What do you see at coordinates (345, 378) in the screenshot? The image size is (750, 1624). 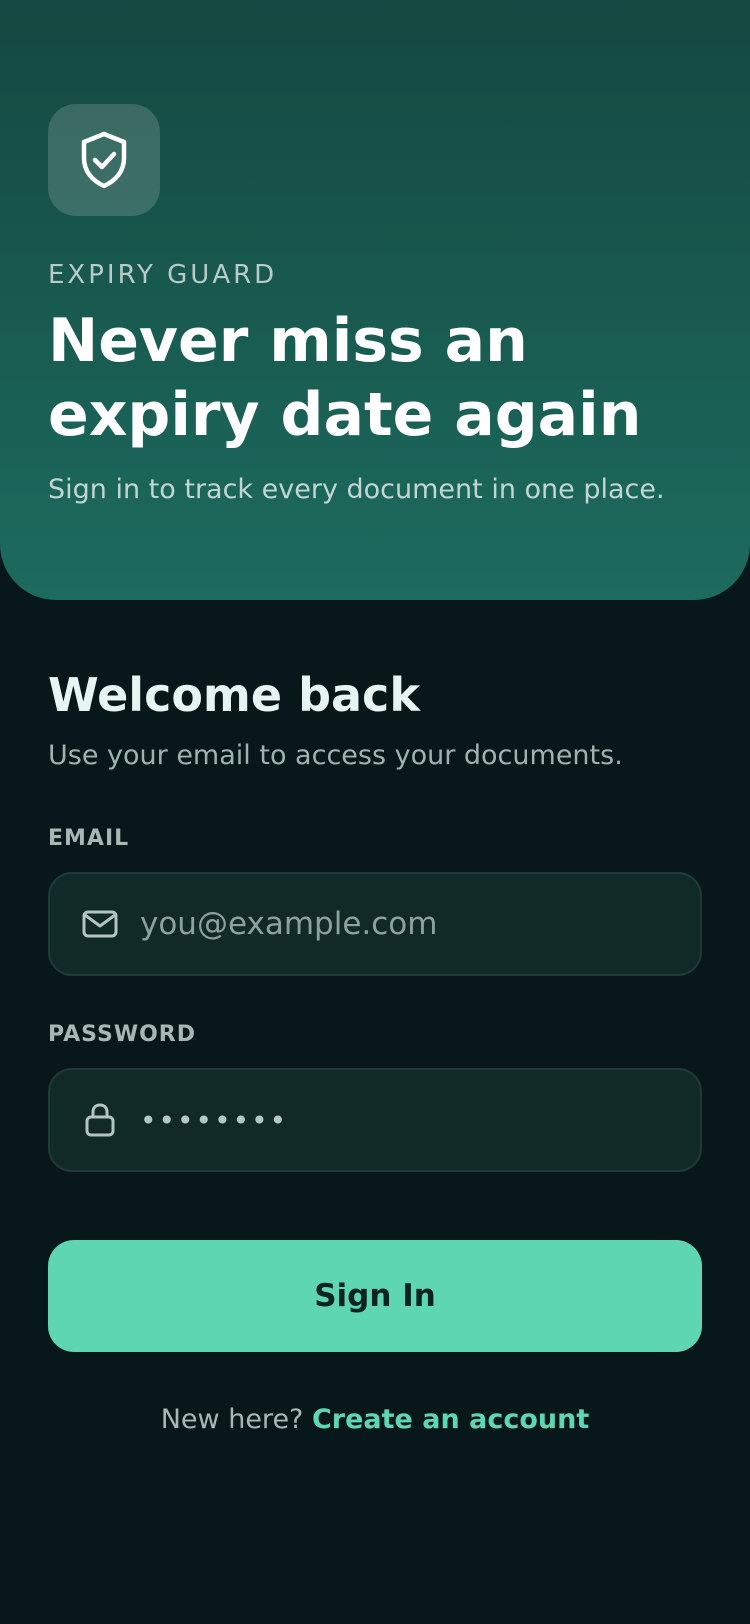 I see `hero-title: Never miss an expiry date again` at bounding box center [345, 378].